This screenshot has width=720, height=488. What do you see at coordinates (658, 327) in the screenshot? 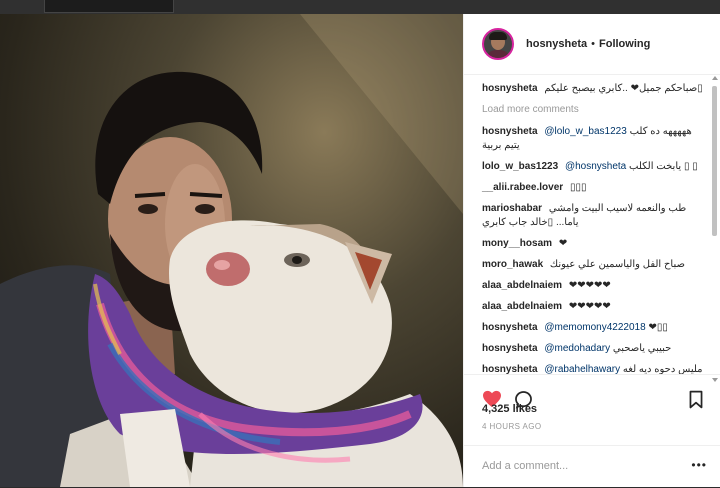
I see `comment-text: ❤▯▯` at bounding box center [658, 327].